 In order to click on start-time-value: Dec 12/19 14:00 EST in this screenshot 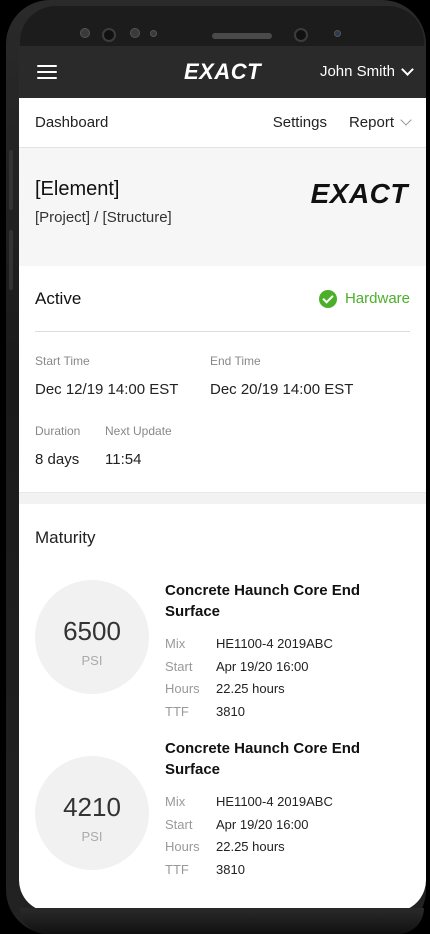, I will do `click(107, 389)`.